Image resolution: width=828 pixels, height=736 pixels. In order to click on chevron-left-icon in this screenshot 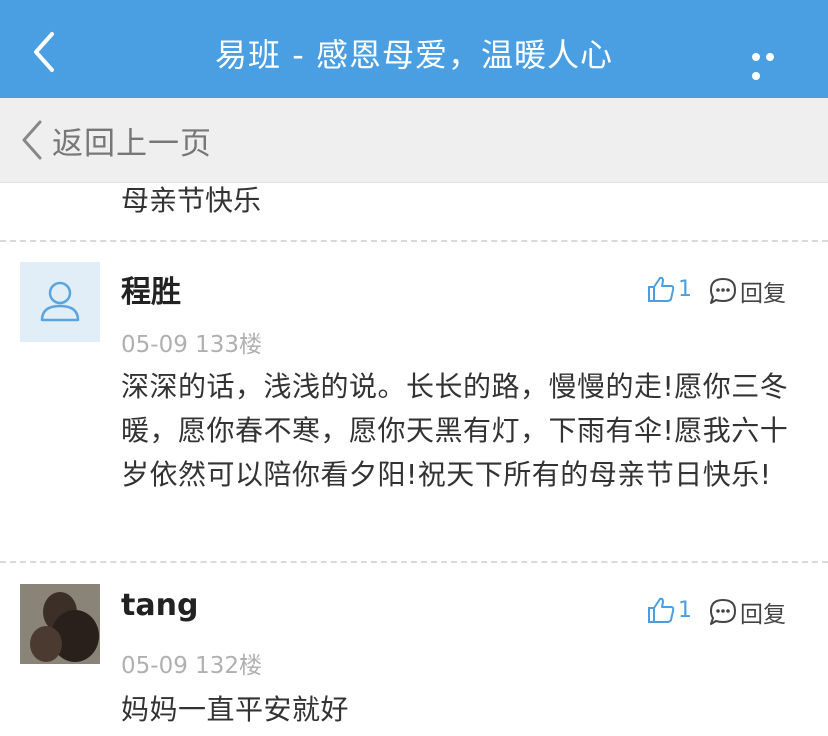, I will do `click(32, 140)`.